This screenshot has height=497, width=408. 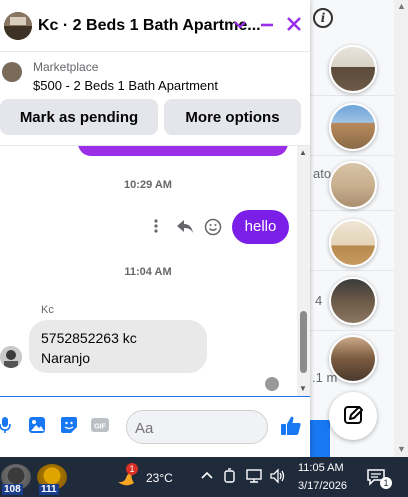 What do you see at coordinates (185, 229) in the screenshot?
I see `reply-icon` at bounding box center [185, 229].